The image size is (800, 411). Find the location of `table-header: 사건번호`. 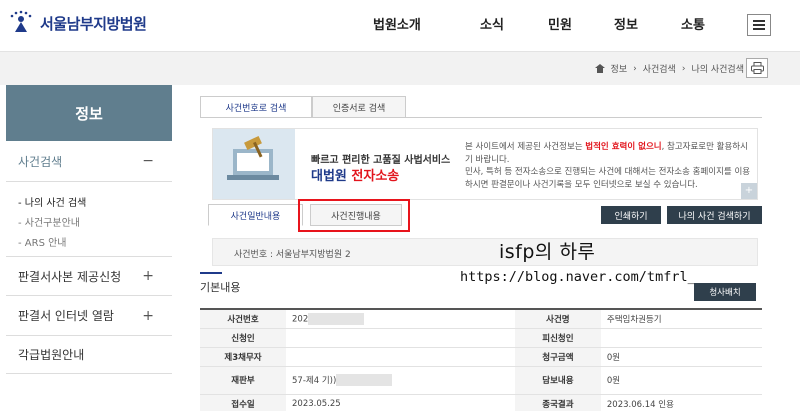

table-header: 사건번호 is located at coordinates (243, 319).